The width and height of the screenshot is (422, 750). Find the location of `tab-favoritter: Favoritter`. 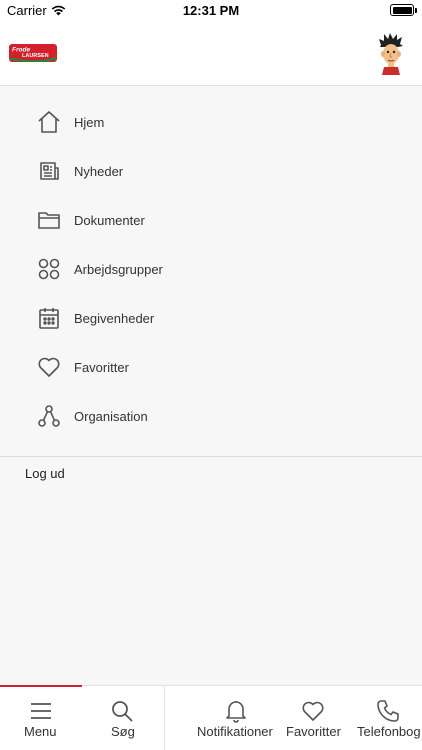

tab-favoritter: Favoritter is located at coordinates (316, 718).